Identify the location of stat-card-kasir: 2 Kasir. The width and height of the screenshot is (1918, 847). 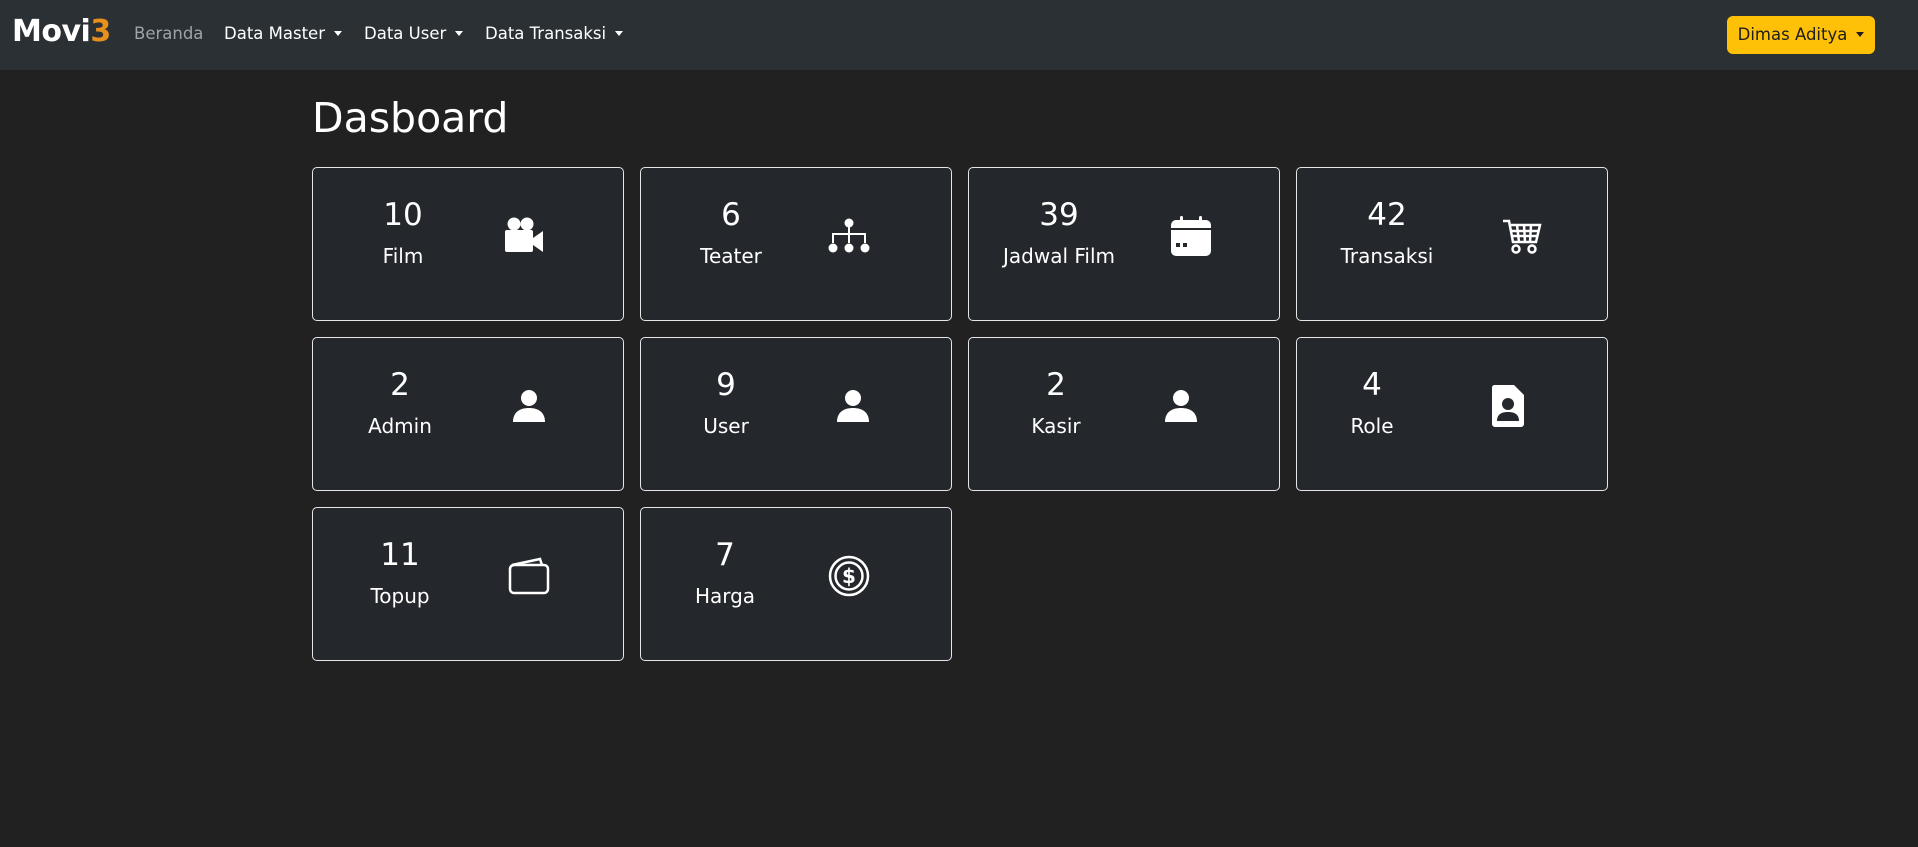
(1124, 414).